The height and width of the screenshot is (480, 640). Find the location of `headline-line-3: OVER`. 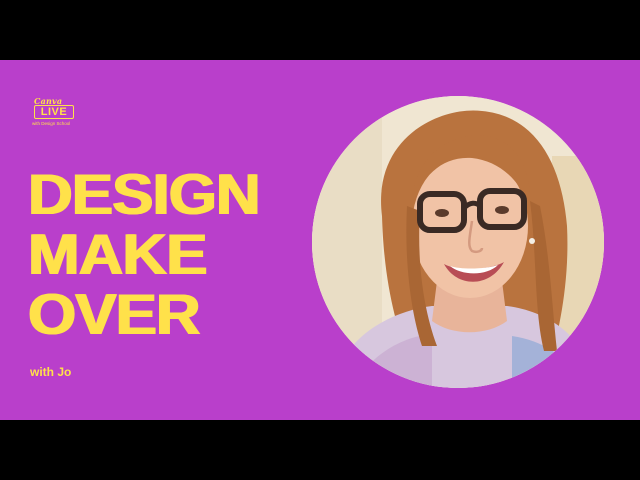

headline-line-3: OVER is located at coordinates (114, 315).